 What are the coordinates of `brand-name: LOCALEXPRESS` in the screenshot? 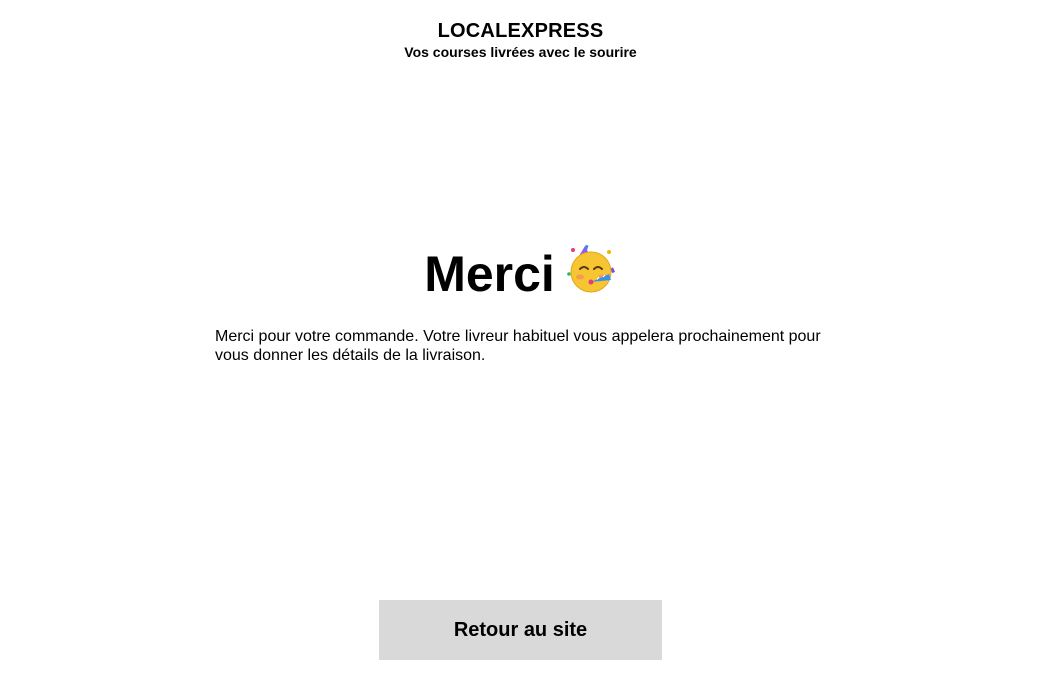 It's located at (520, 31).